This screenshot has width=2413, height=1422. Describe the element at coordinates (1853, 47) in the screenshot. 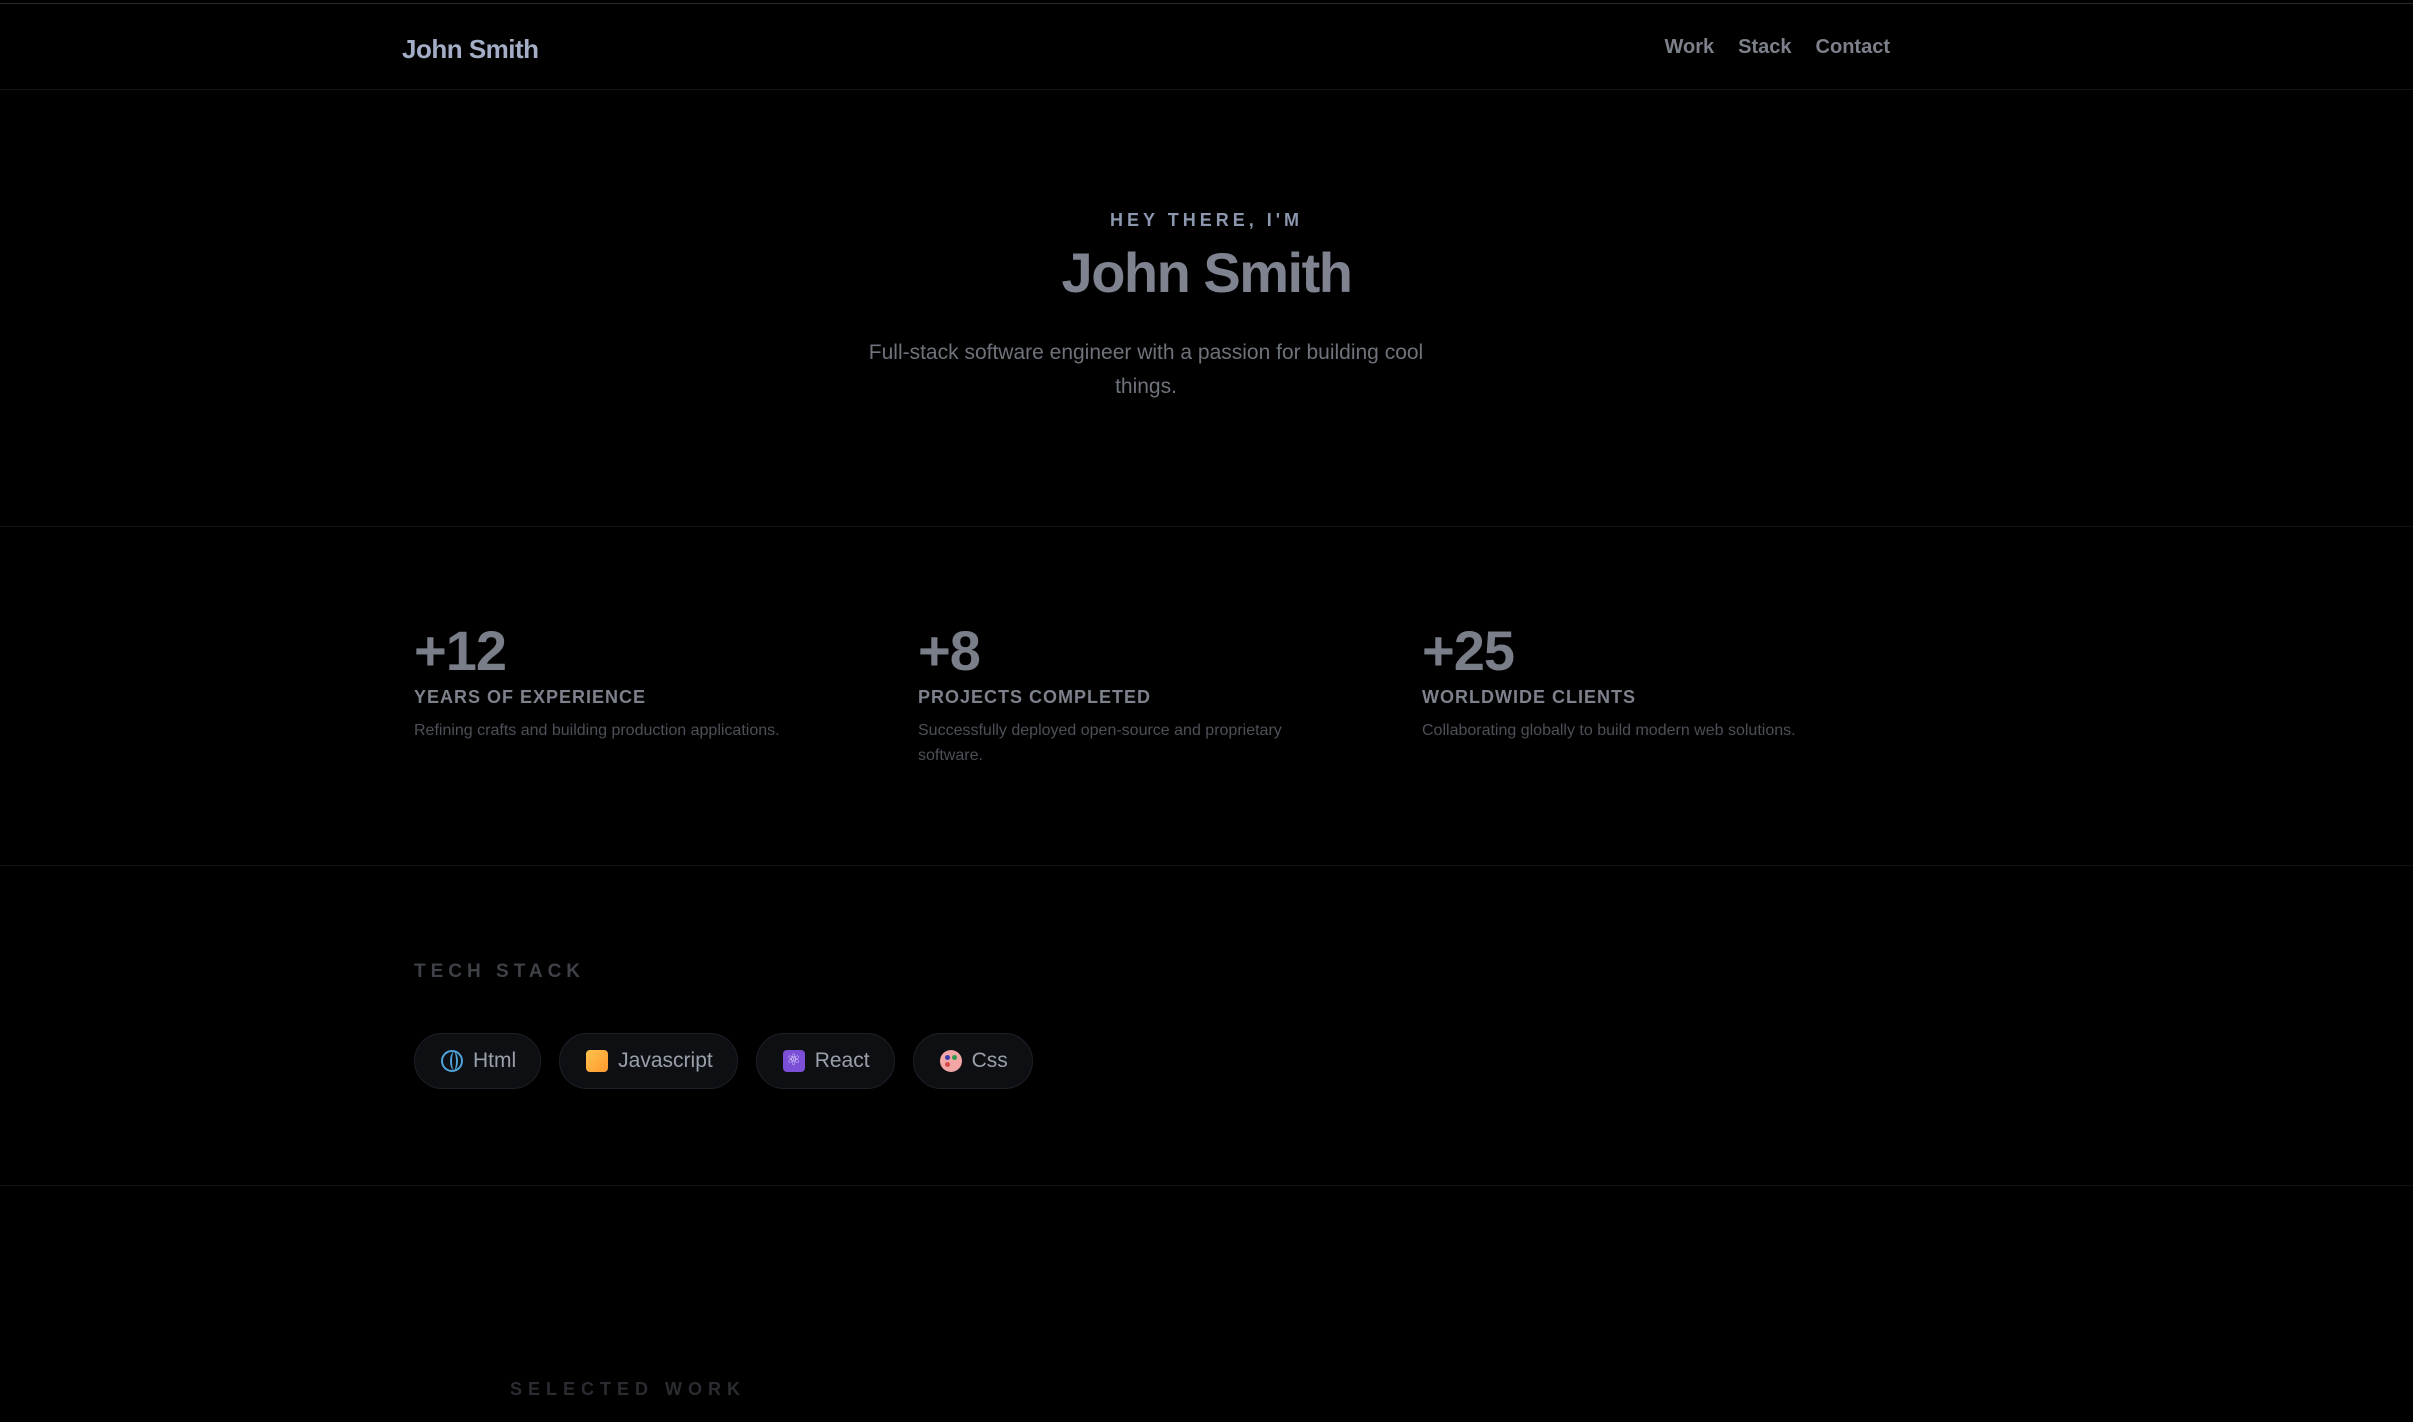

I see `nav-link-contact: Contact` at that location.